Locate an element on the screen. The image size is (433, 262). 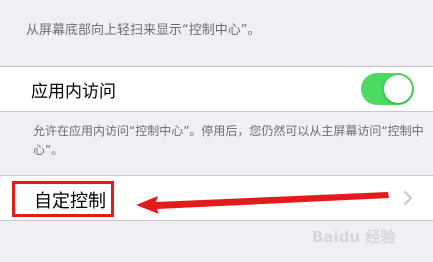
in-app-access-label: 应用内访问 is located at coordinates (73, 92).